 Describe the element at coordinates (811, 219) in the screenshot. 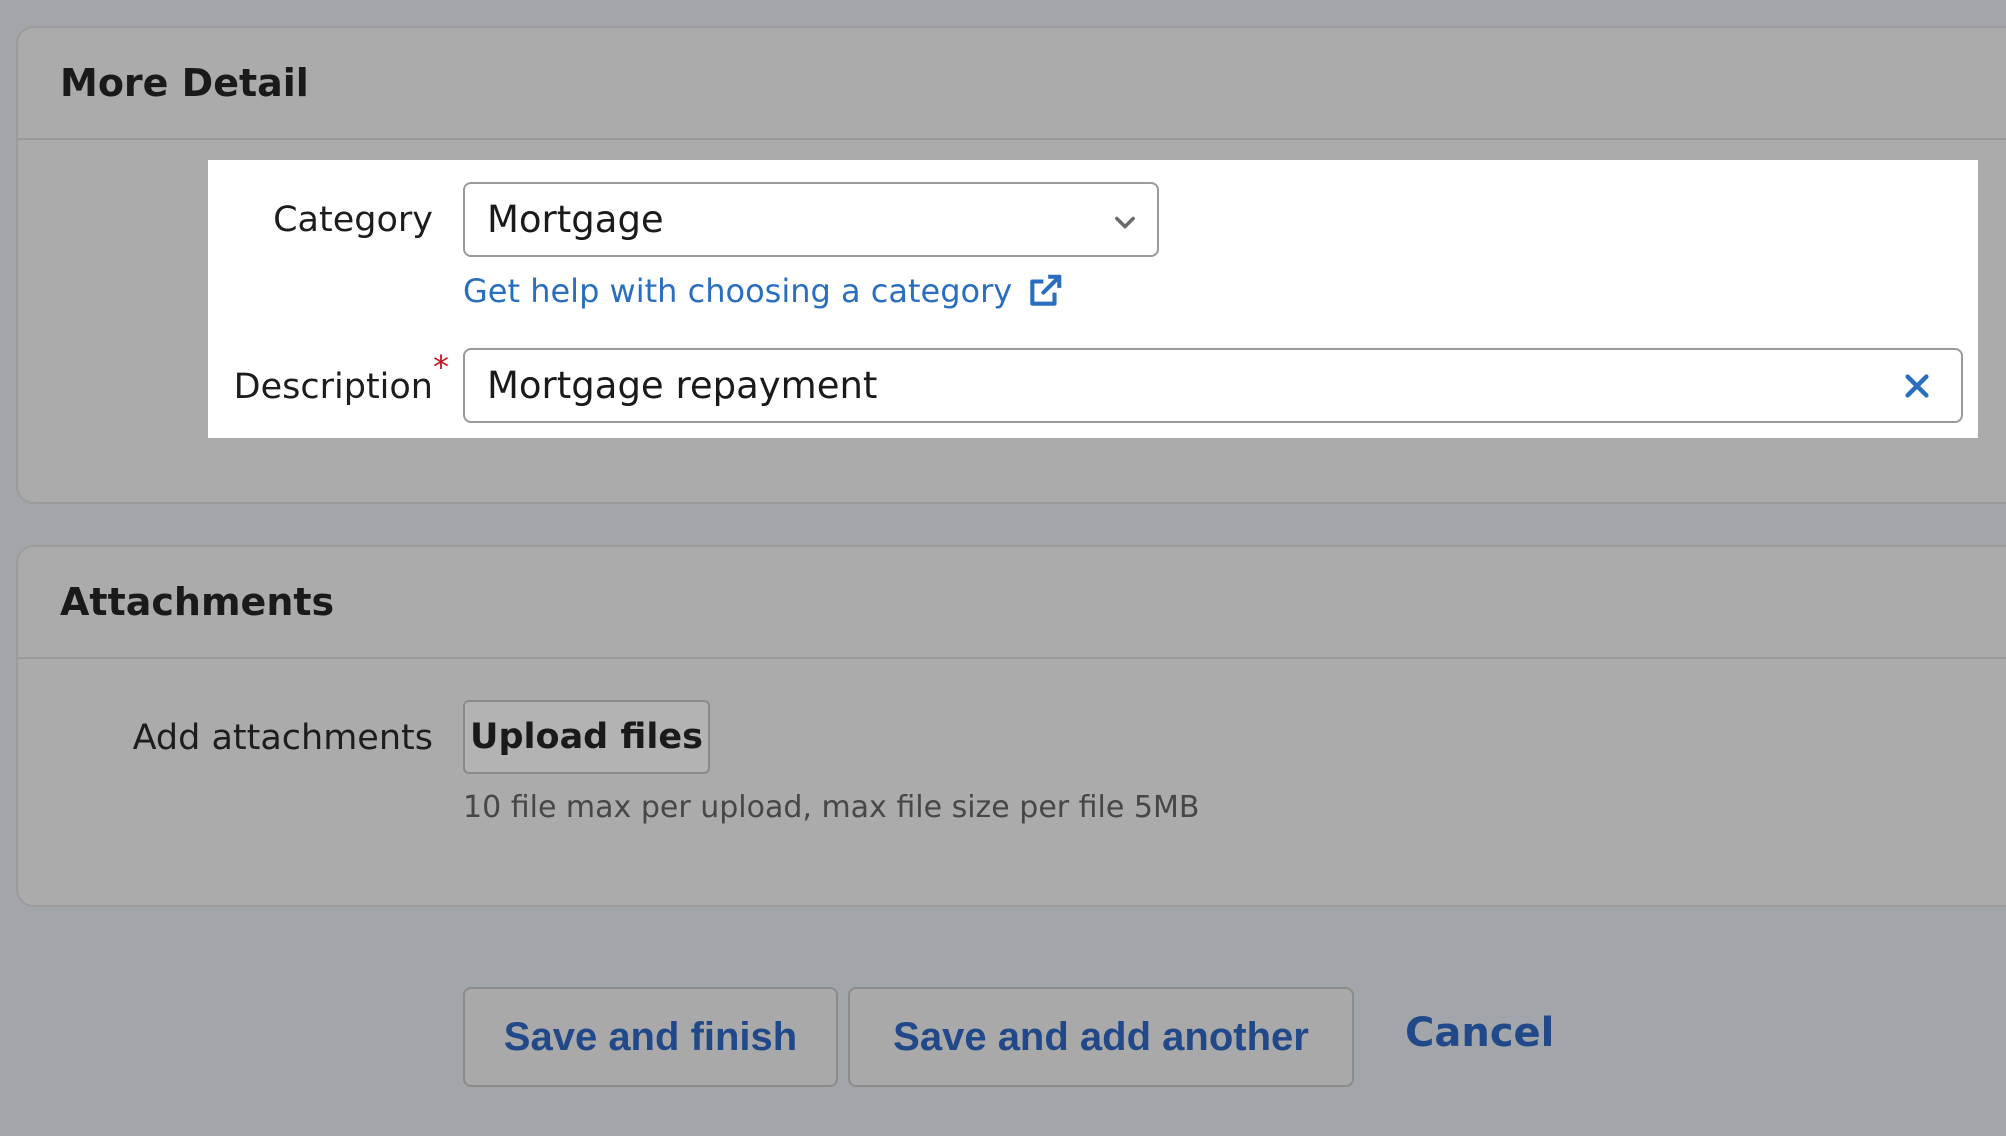

I see `category-select: Mortgage` at that location.